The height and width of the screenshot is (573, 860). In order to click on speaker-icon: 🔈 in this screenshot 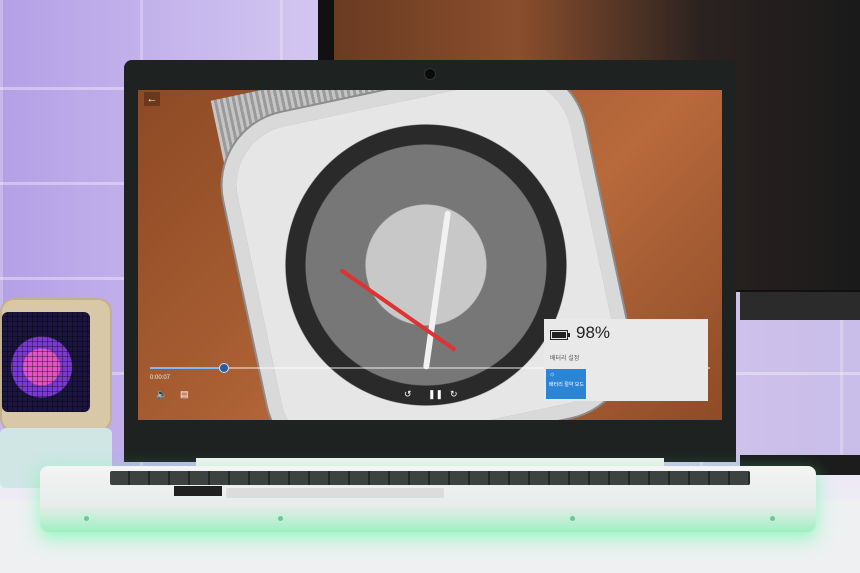, I will do `click(162, 394)`.